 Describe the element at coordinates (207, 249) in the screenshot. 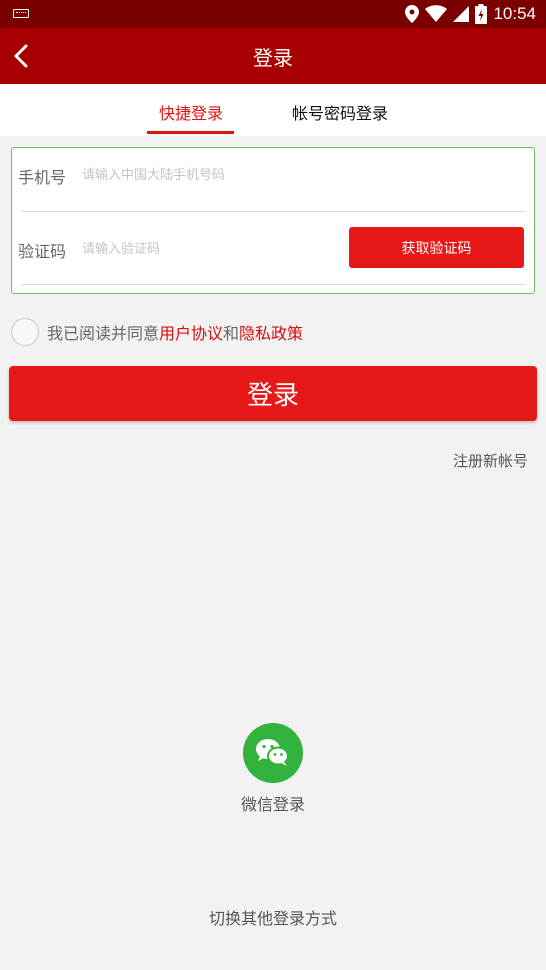

I see `verification-code-input` at that location.